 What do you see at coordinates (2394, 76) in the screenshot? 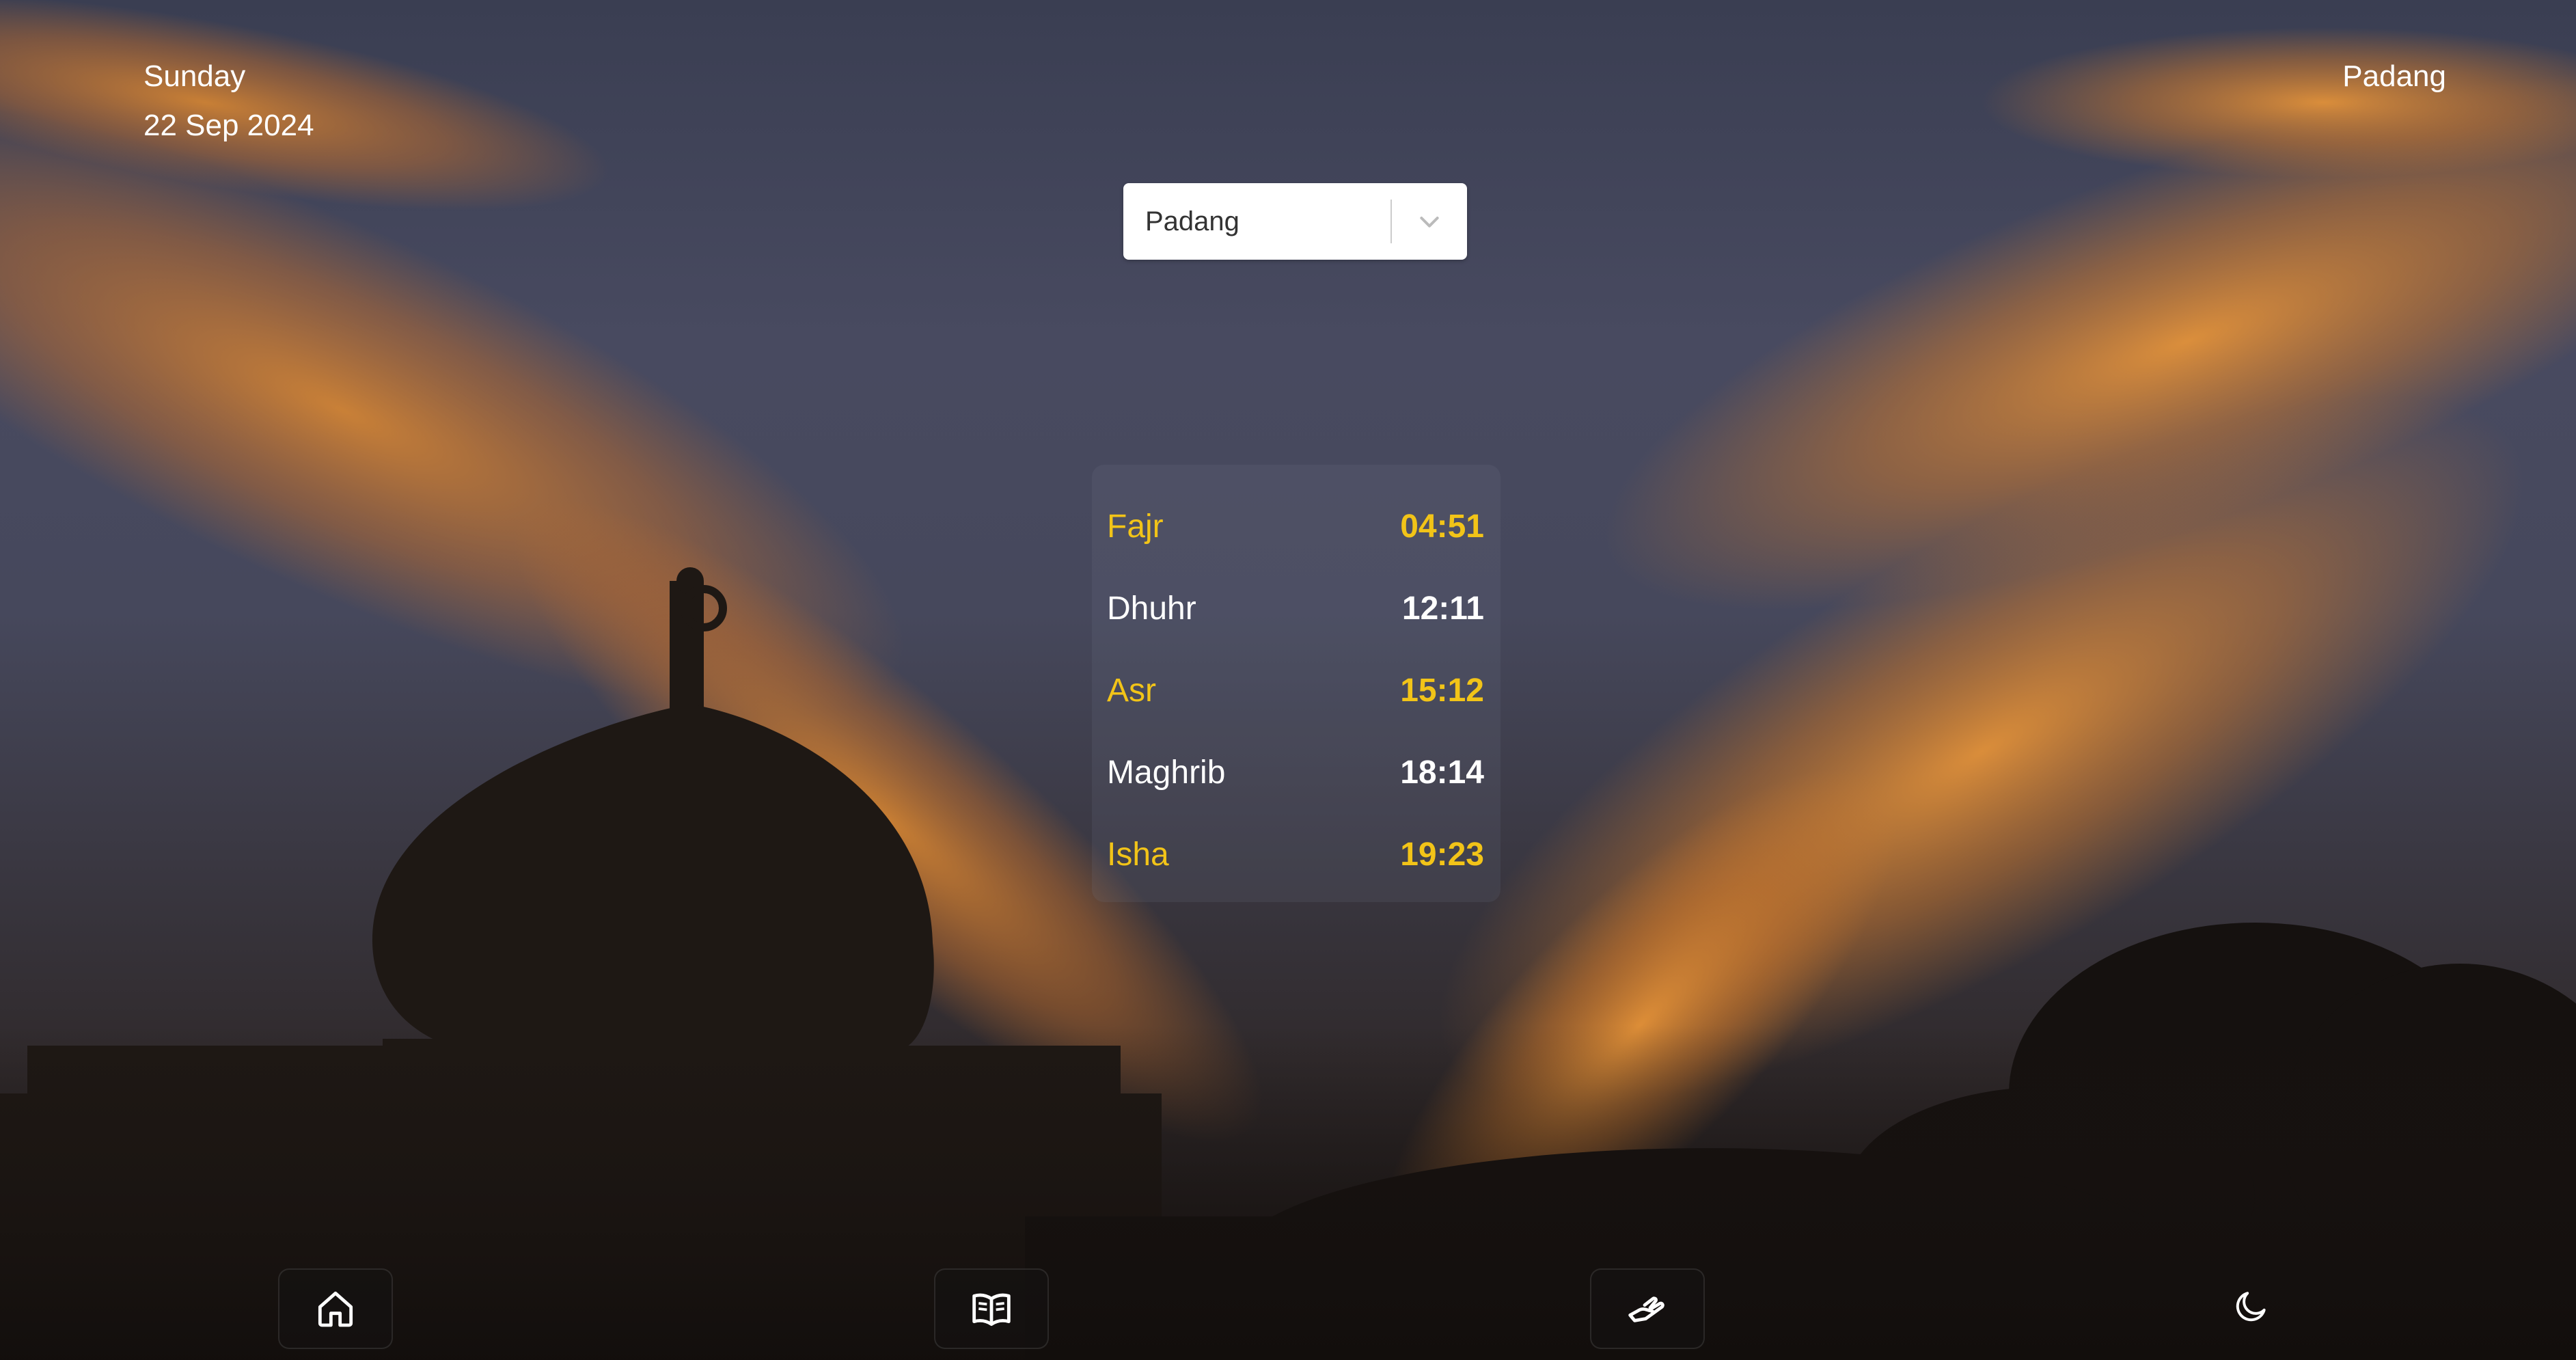
I see `current-city-label: Padang` at bounding box center [2394, 76].